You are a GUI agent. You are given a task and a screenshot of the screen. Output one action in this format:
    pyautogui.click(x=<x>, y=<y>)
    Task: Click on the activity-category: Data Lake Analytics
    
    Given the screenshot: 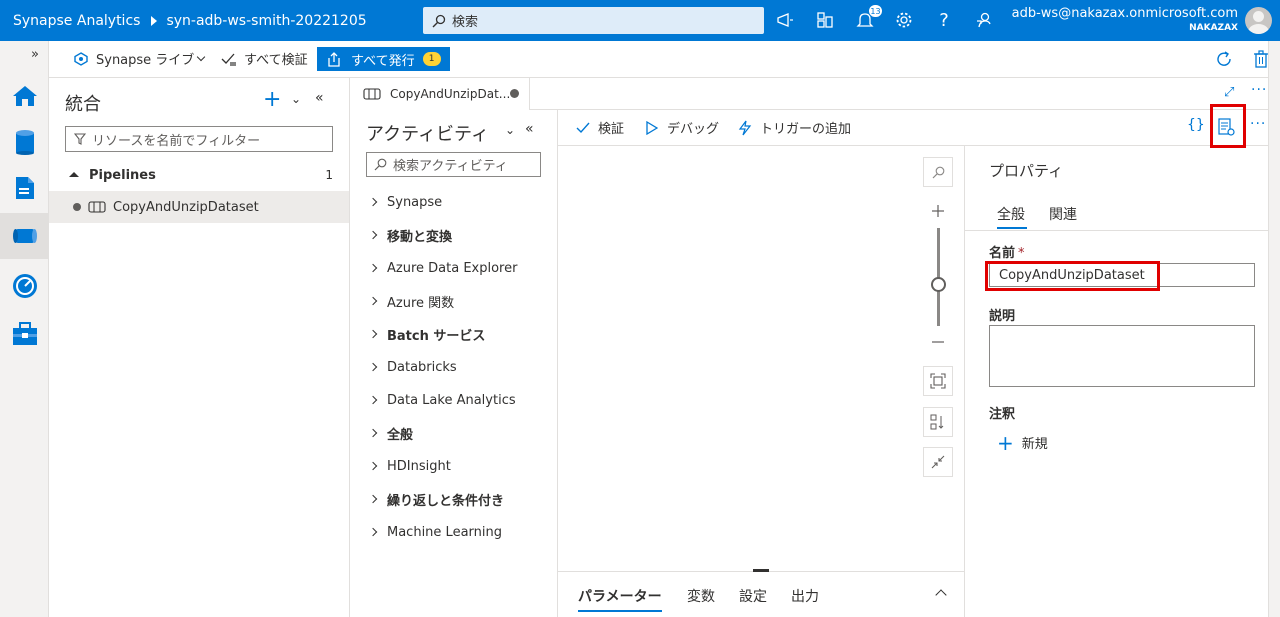 What is the action you would take?
    pyautogui.click(x=442, y=400)
    